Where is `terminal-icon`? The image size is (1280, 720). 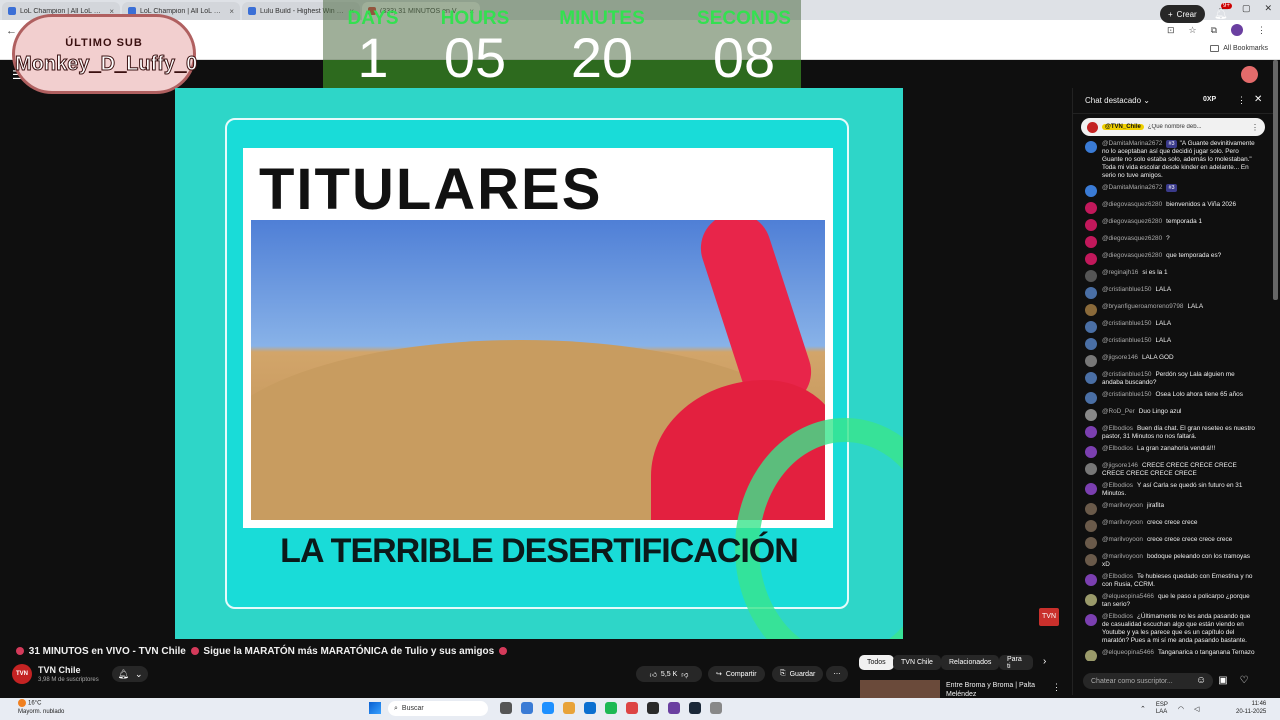 terminal-icon is located at coordinates (653, 708).